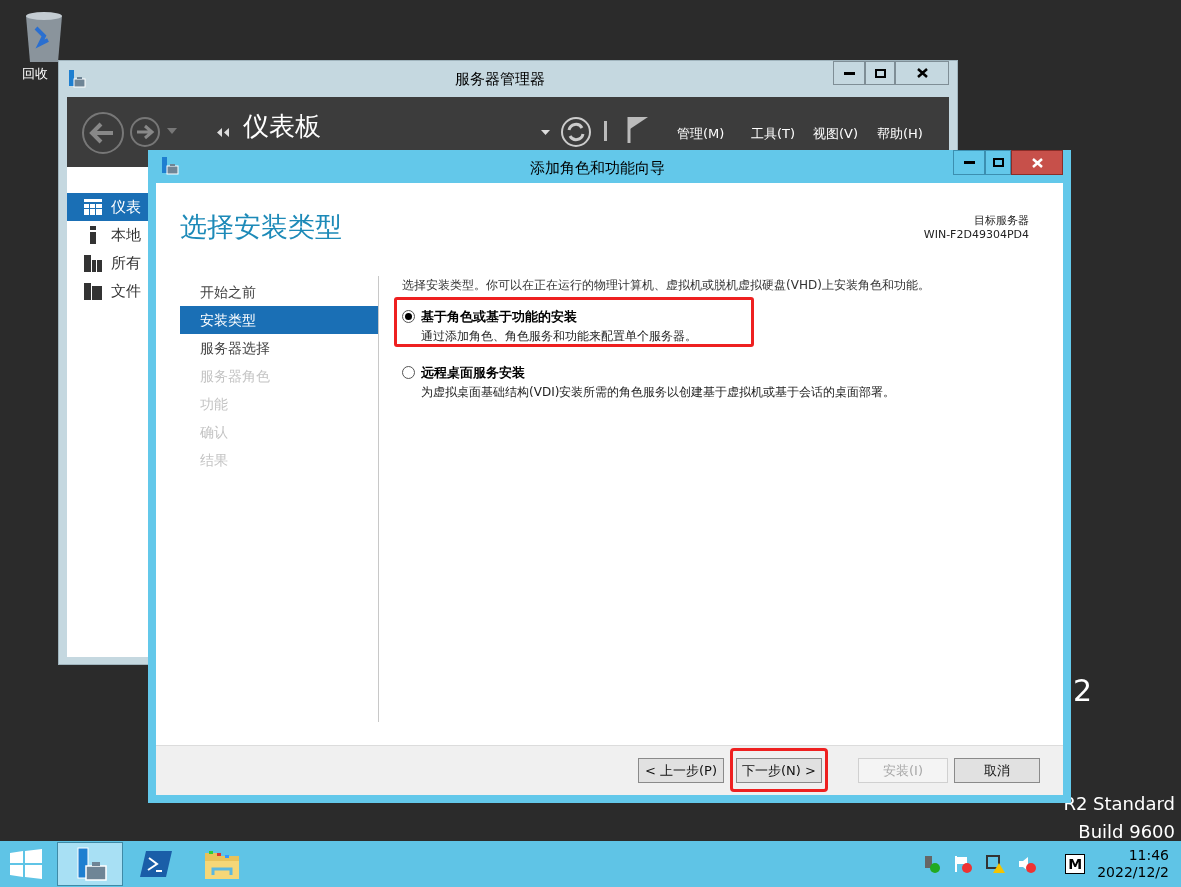  What do you see at coordinates (279, 320) in the screenshot?
I see `wizard-step: 安装类型` at bounding box center [279, 320].